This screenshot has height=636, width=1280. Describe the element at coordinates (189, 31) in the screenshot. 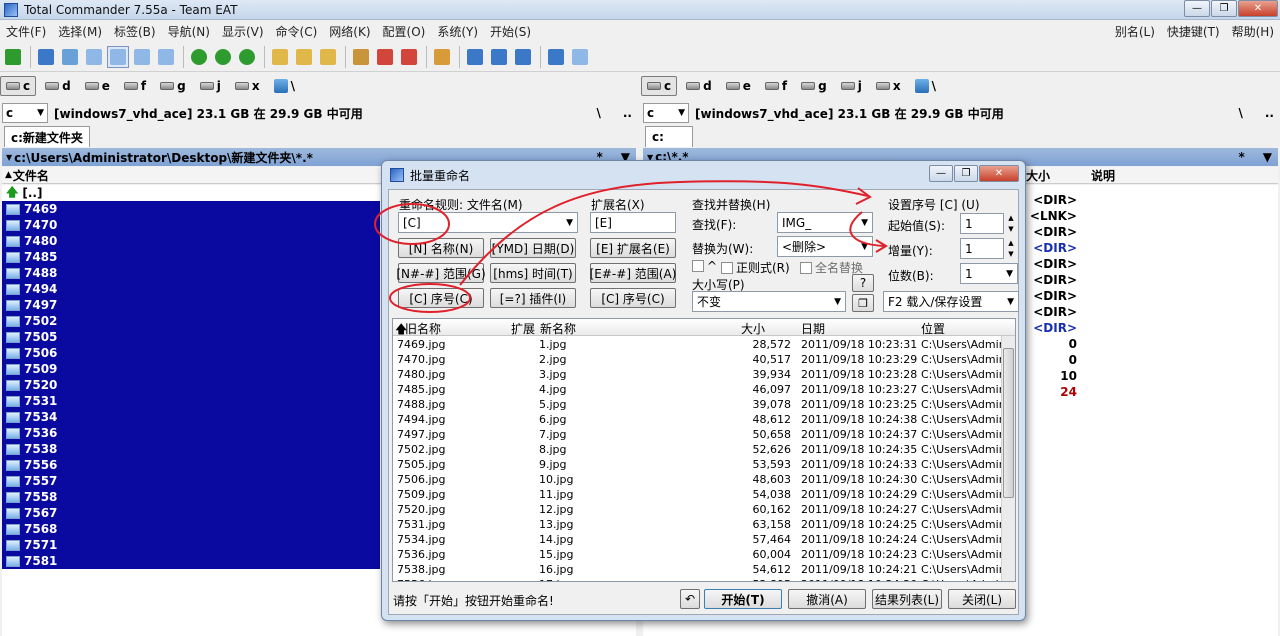

I see `menu-item: 导航(N)` at that location.